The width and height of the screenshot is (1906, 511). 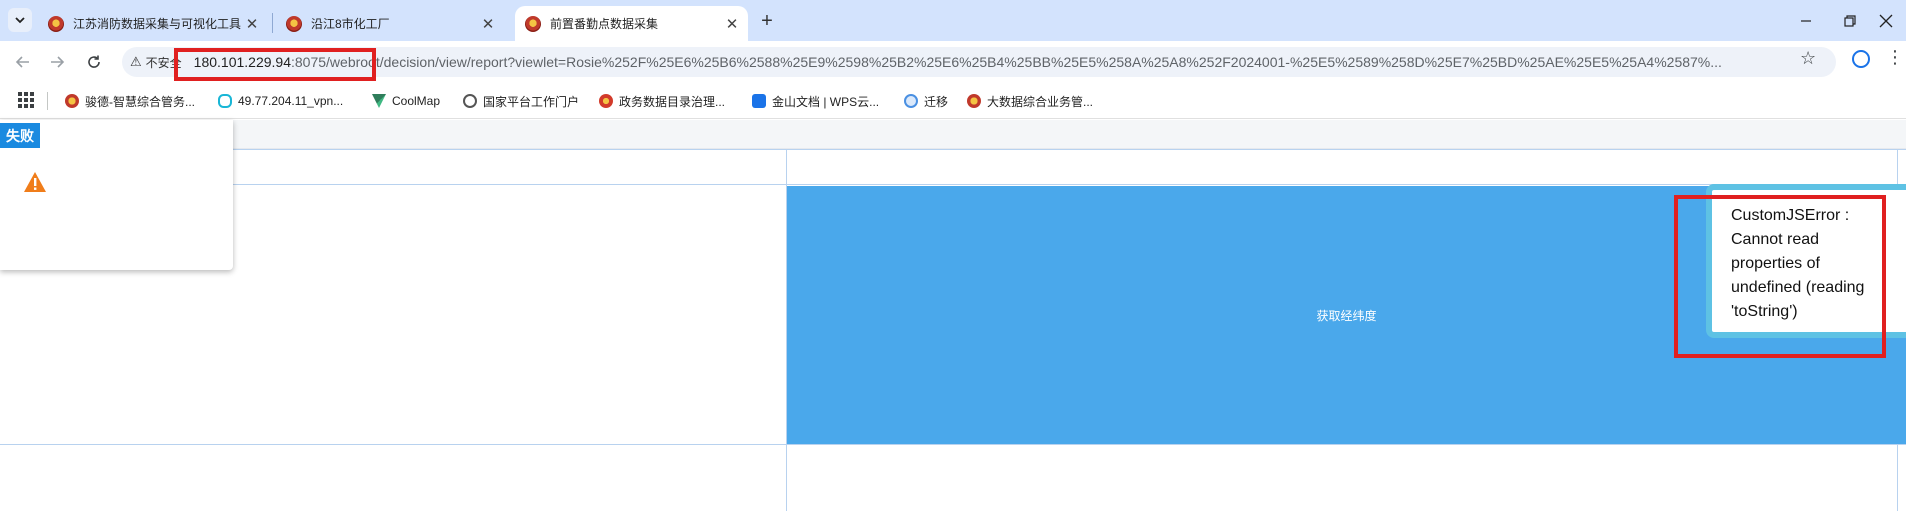 What do you see at coordinates (470, 101) in the screenshot?
I see `globe-icon` at bounding box center [470, 101].